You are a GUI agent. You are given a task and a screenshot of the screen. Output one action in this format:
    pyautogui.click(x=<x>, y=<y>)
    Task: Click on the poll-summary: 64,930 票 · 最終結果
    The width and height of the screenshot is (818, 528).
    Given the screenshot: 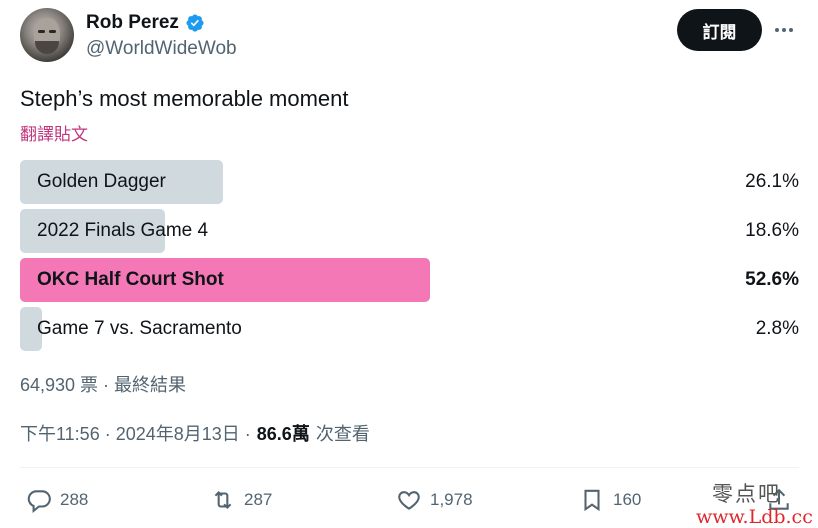 What is the action you would take?
    pyautogui.click(x=103, y=385)
    